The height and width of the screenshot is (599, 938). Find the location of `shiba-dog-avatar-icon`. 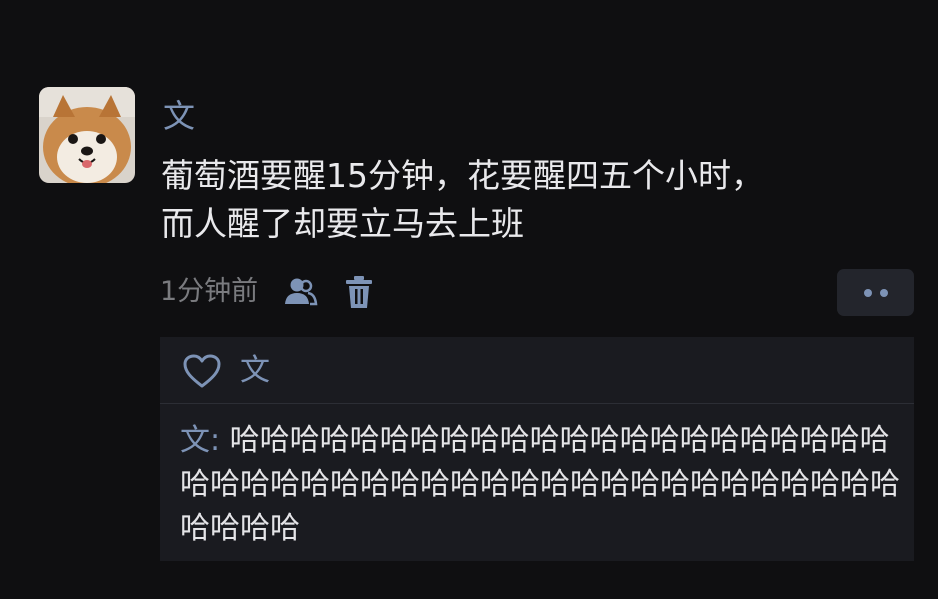

shiba-dog-avatar-icon is located at coordinates (87, 135).